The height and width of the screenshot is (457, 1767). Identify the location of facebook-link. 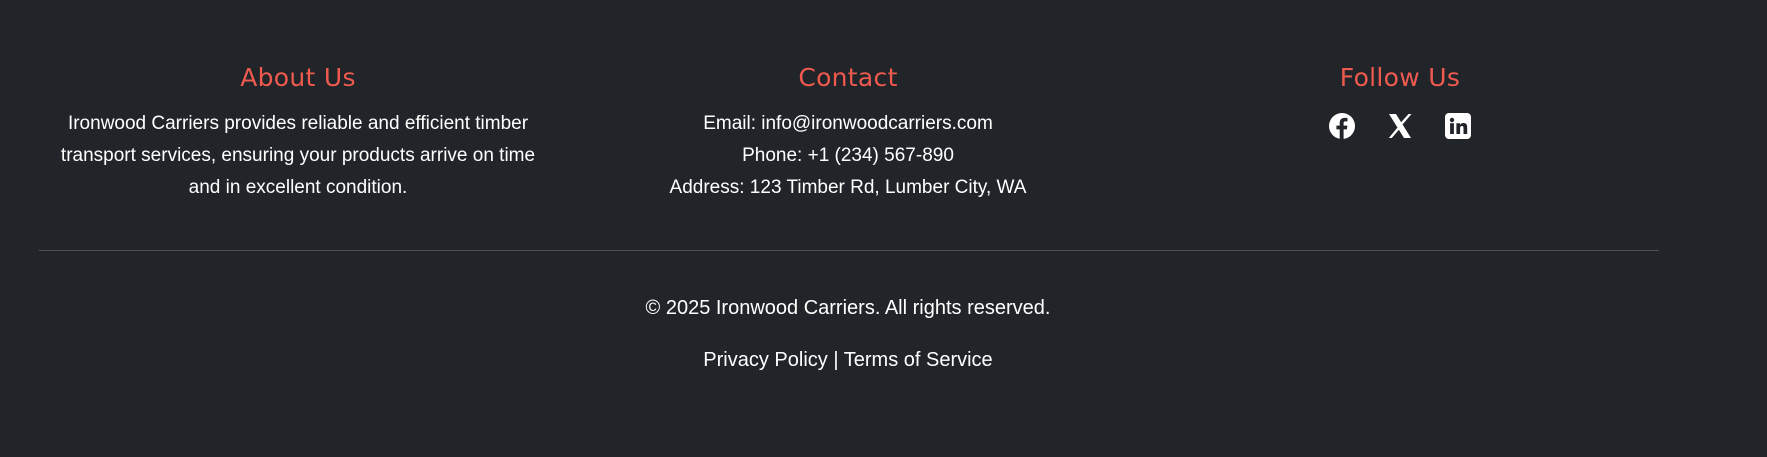
(1342, 126).